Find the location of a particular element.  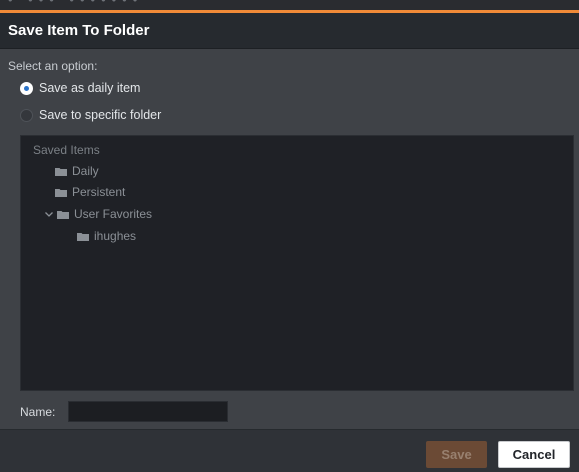

tree-item-label: Persistent is located at coordinates (99, 192).